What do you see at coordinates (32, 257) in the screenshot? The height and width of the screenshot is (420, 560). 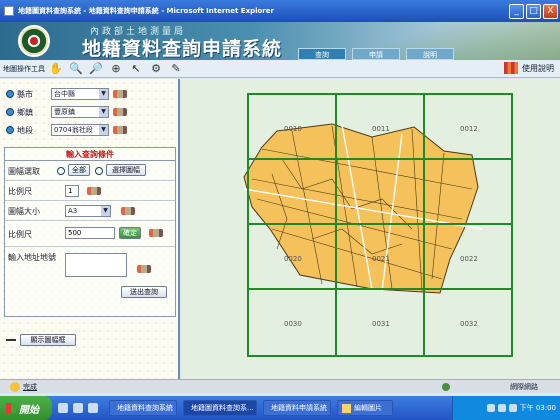 I see `address-label: 輸入地址地號` at bounding box center [32, 257].